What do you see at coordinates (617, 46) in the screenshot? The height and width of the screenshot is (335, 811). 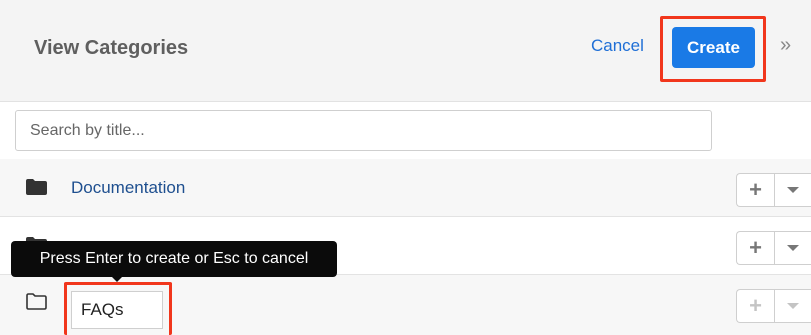 I see `cancel-link: Cancel` at bounding box center [617, 46].